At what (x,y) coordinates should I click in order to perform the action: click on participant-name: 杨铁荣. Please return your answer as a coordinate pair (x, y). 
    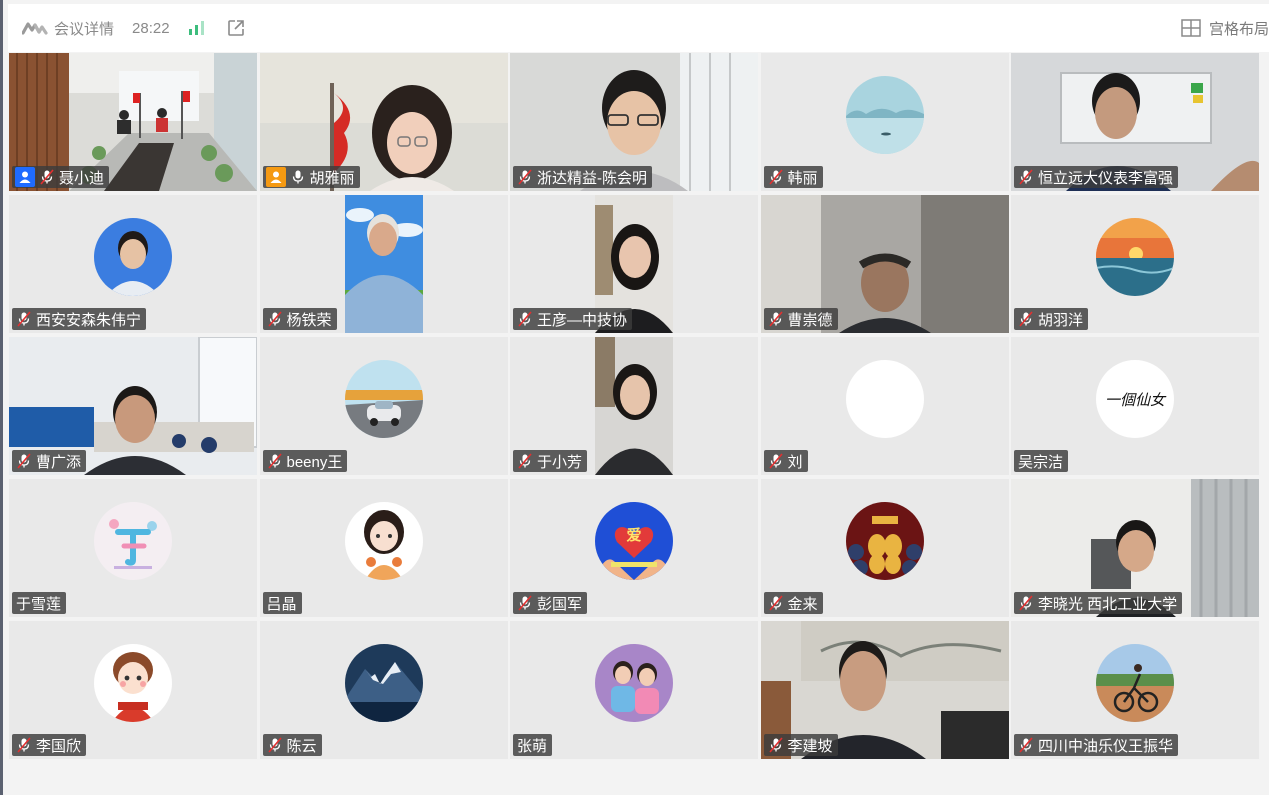
    Looking at the image, I should click on (309, 320).